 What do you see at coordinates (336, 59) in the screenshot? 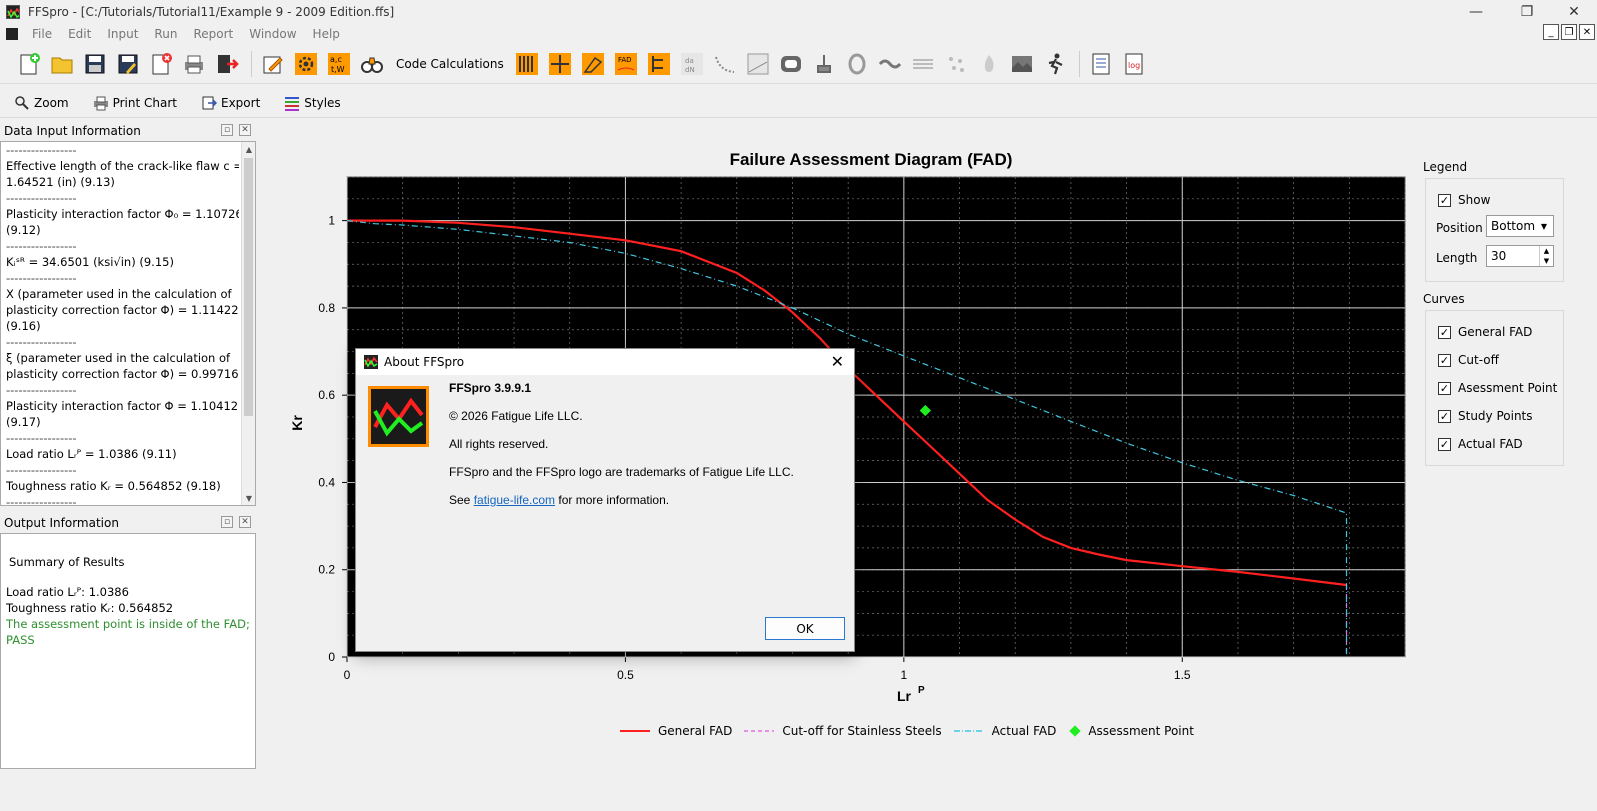
I see `svg-text: a,c` at bounding box center [336, 59].